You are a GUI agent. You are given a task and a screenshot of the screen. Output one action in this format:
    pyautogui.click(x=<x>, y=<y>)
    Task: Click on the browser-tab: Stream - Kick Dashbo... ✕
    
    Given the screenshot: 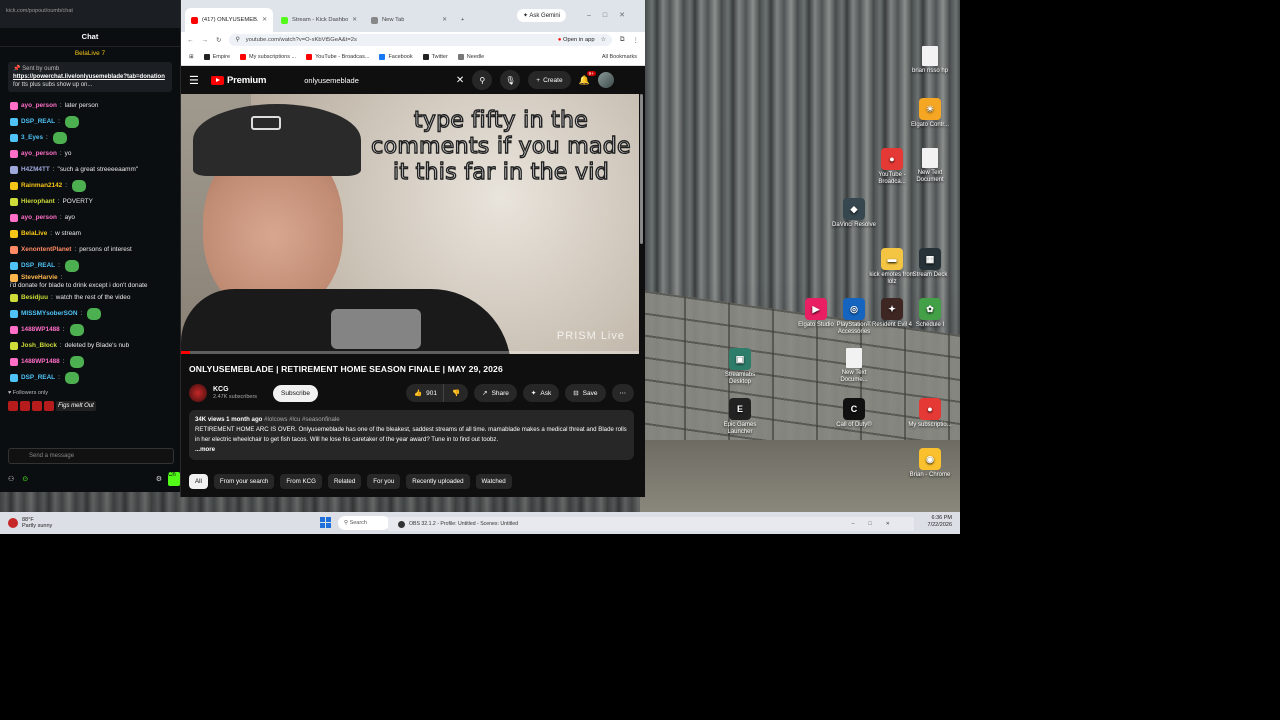 What is the action you would take?
    pyautogui.click(x=319, y=20)
    